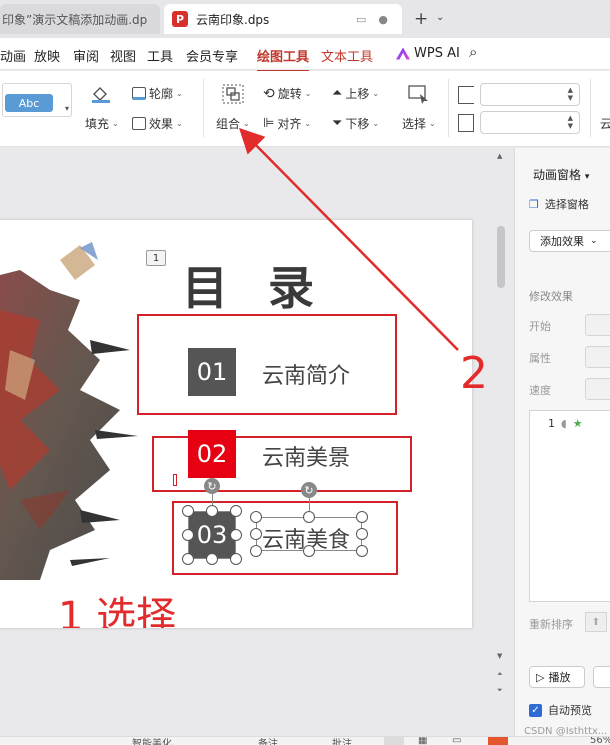 The height and width of the screenshot is (745, 610). What do you see at coordinates (499, 656) in the screenshot?
I see `scroll-down-icon: ▼` at bounding box center [499, 656].